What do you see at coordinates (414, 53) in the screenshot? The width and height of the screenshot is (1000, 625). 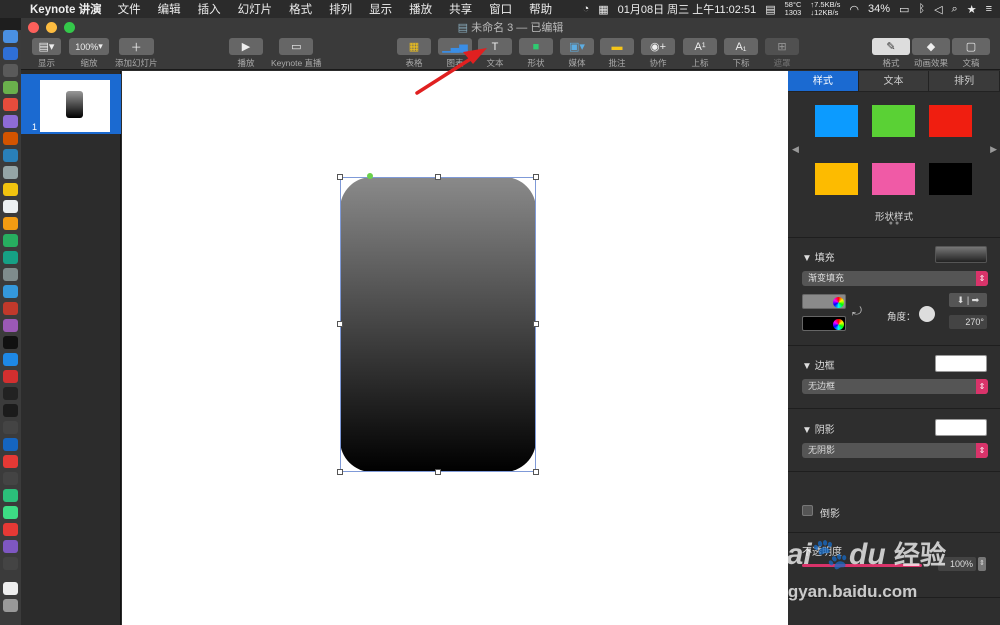 I see `table-button: ▦ 表格` at bounding box center [414, 53].